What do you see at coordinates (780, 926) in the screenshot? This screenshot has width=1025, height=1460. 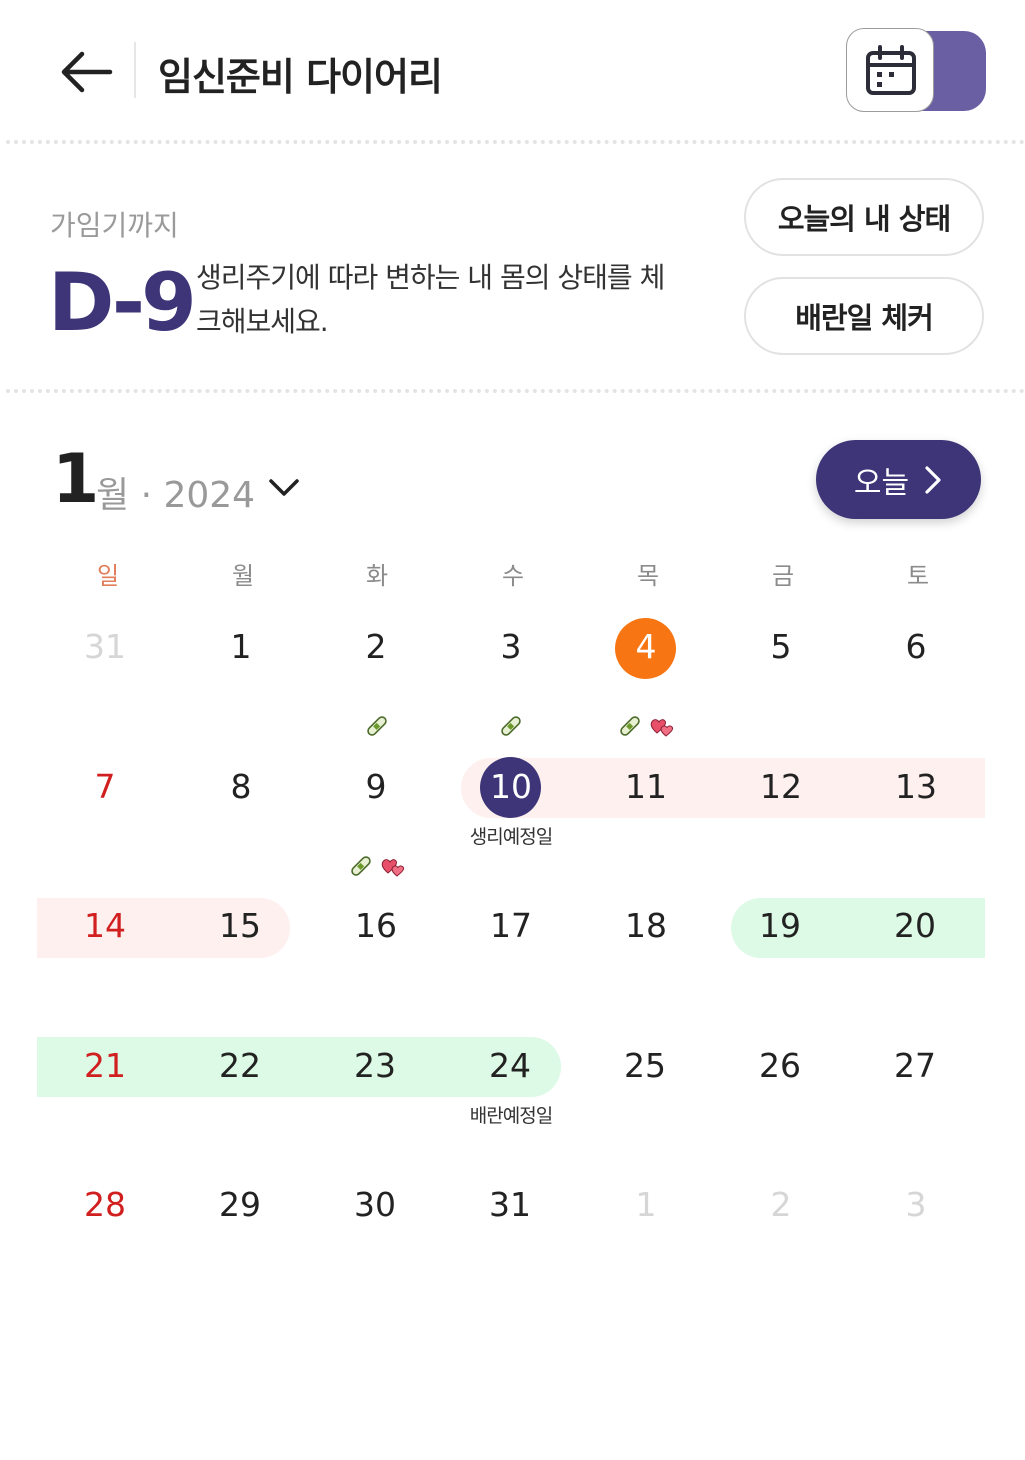 I see `calendar-day: 19` at bounding box center [780, 926].